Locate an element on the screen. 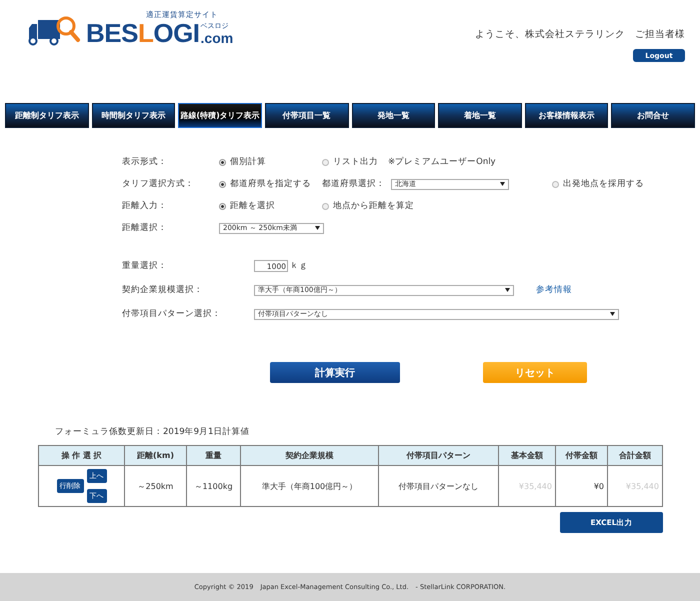  form-label: 重量選択： is located at coordinates (145, 266).